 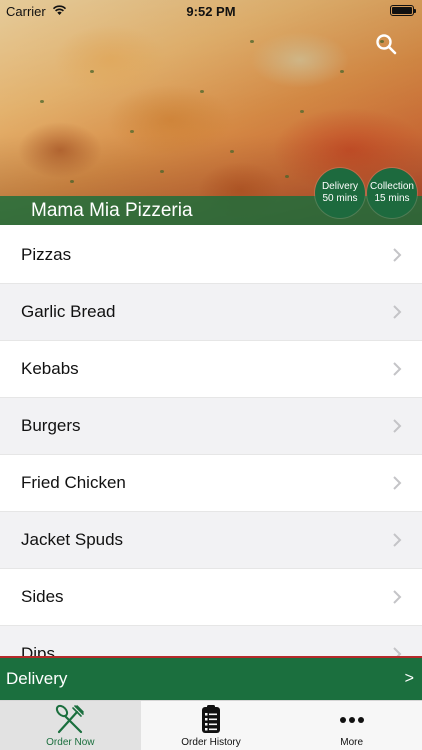 I want to click on category-label: Sides, so click(x=42, y=596).